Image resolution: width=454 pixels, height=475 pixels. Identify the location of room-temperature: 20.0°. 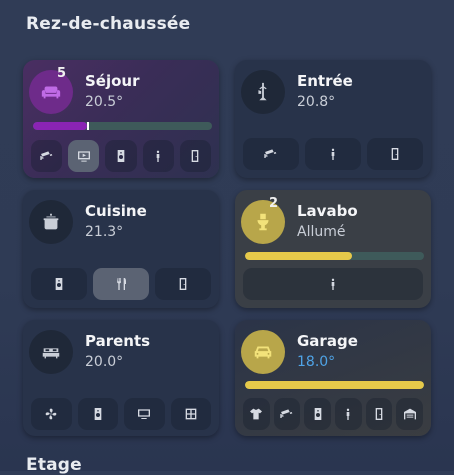
(104, 362).